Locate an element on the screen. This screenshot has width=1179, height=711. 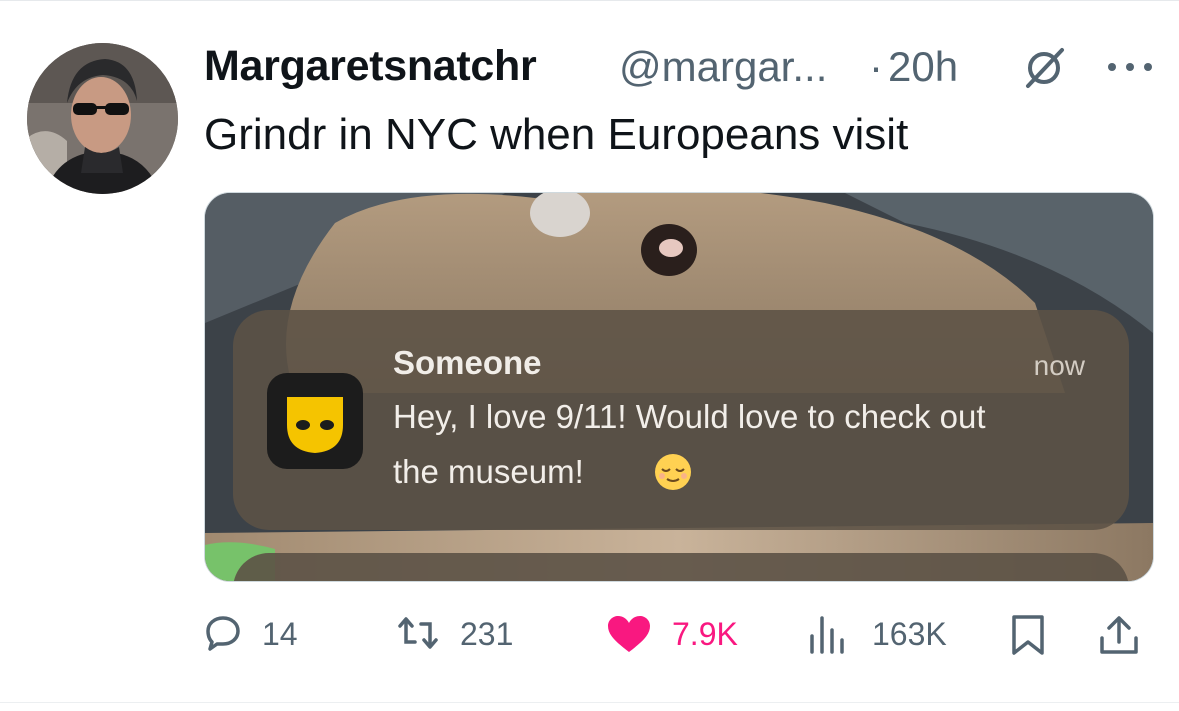
notification-body-line2: the museum! is located at coordinates (488, 471).